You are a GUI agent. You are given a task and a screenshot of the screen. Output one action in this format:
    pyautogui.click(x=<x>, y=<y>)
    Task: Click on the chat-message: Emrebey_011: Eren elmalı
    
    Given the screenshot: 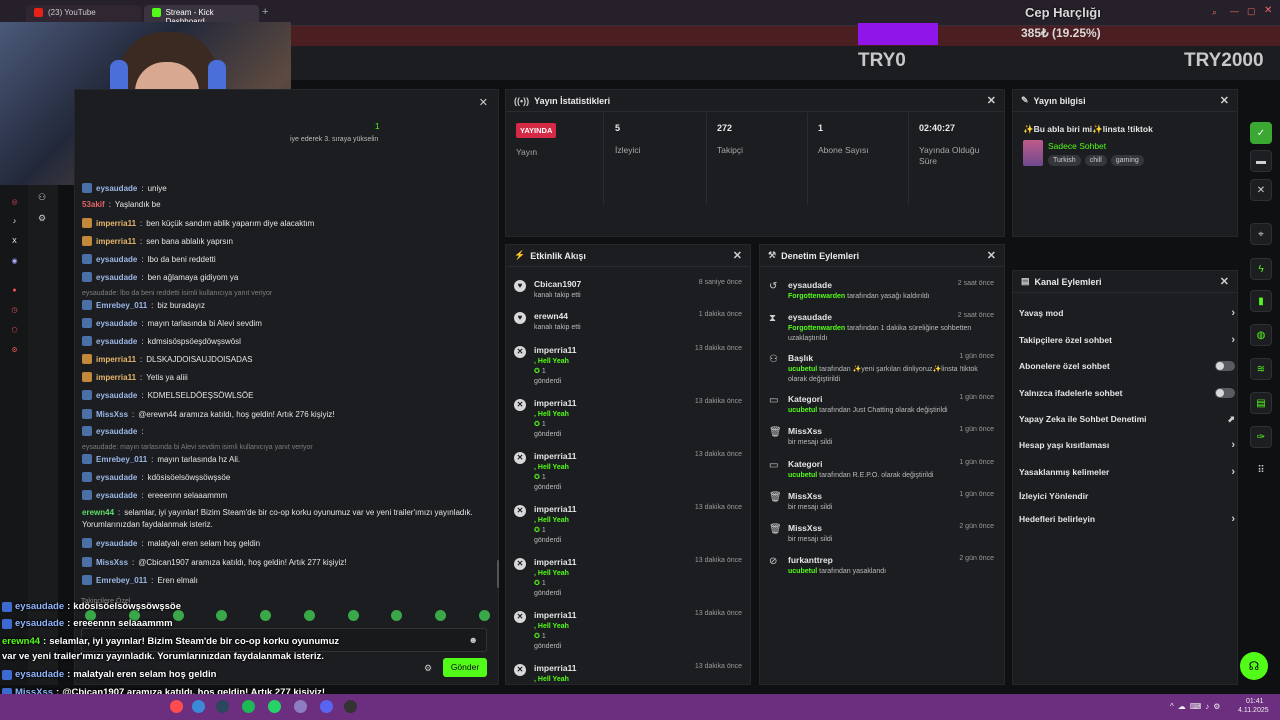 What is the action you would take?
    pyautogui.click(x=140, y=580)
    